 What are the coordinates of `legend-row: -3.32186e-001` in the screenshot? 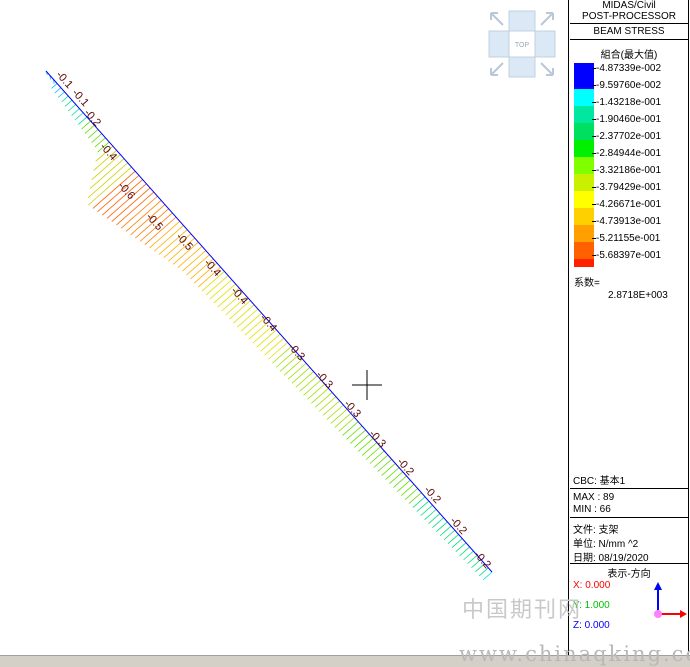 It's located at (630, 178).